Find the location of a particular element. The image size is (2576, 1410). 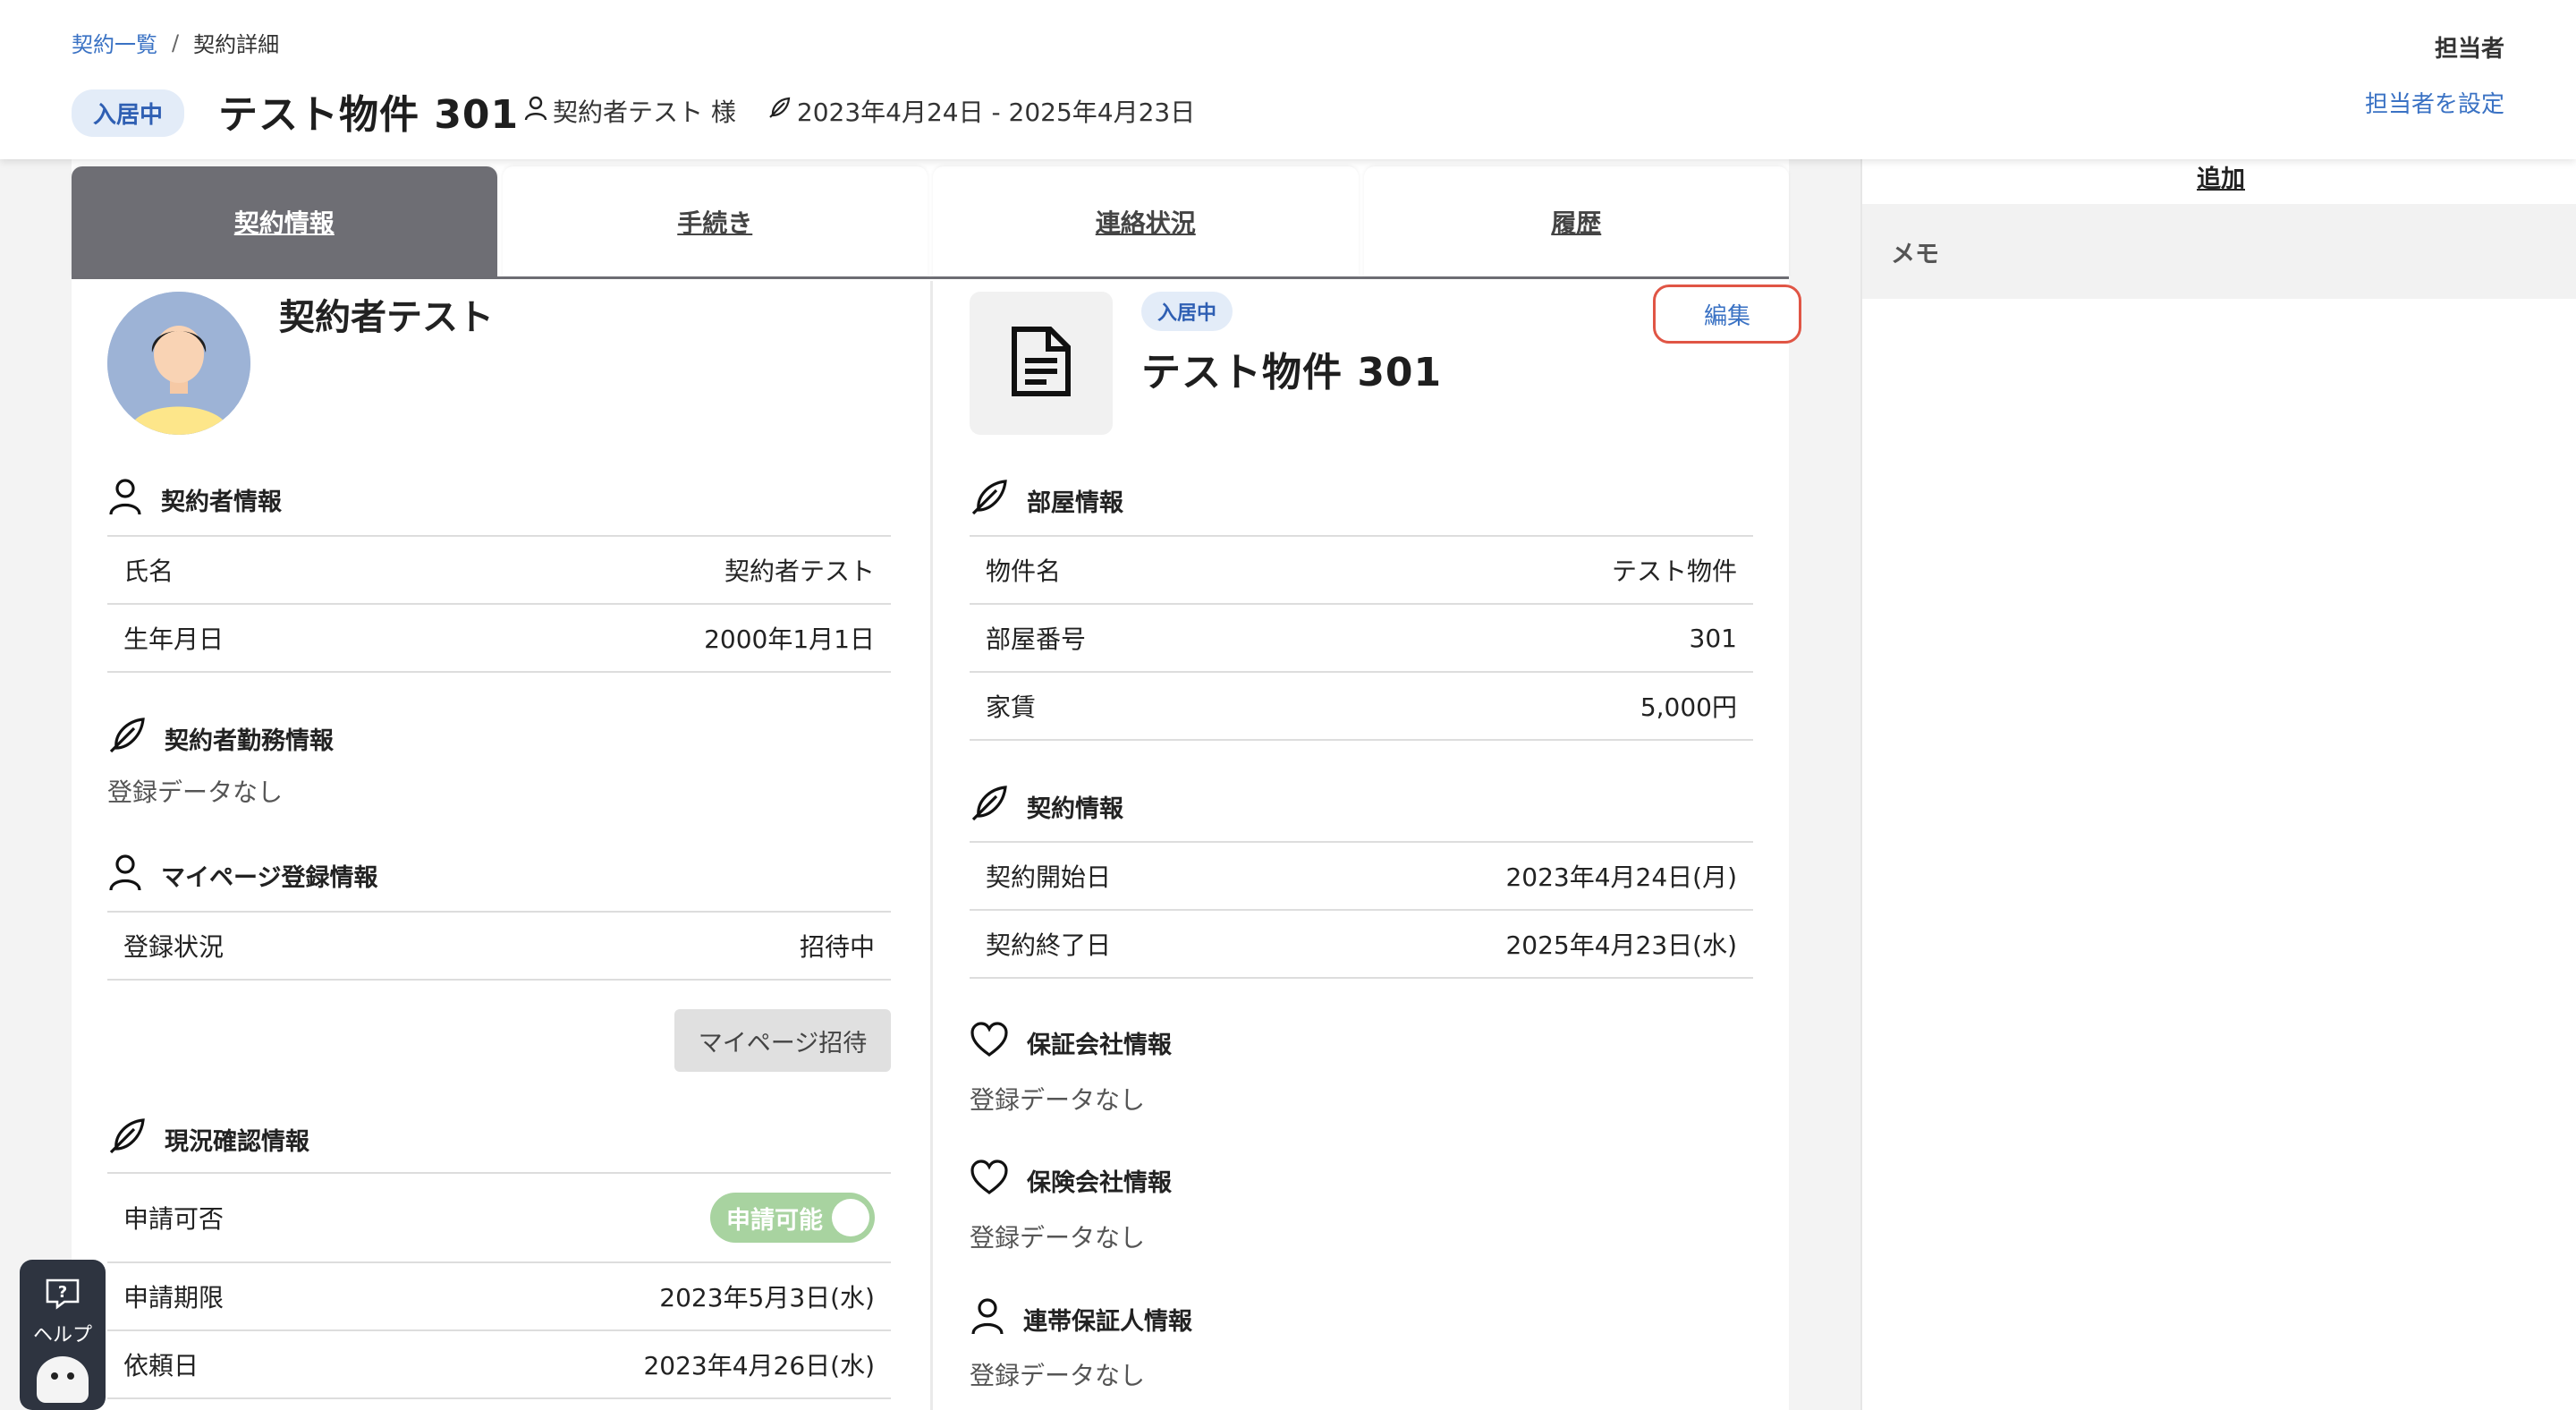

table-row: 物件名 テスト物件 is located at coordinates (1361, 571).